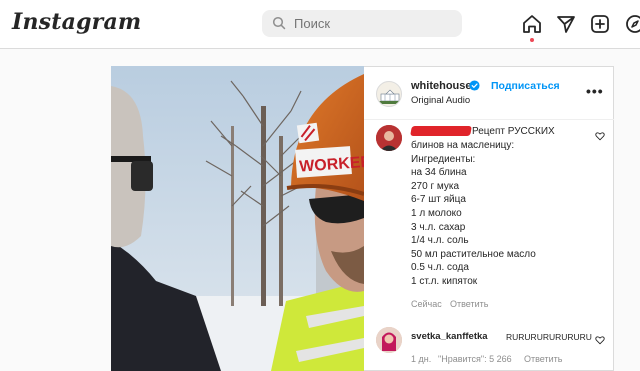 The height and width of the screenshot is (371, 640). I want to click on audio-label: Original Audio, so click(440, 100).